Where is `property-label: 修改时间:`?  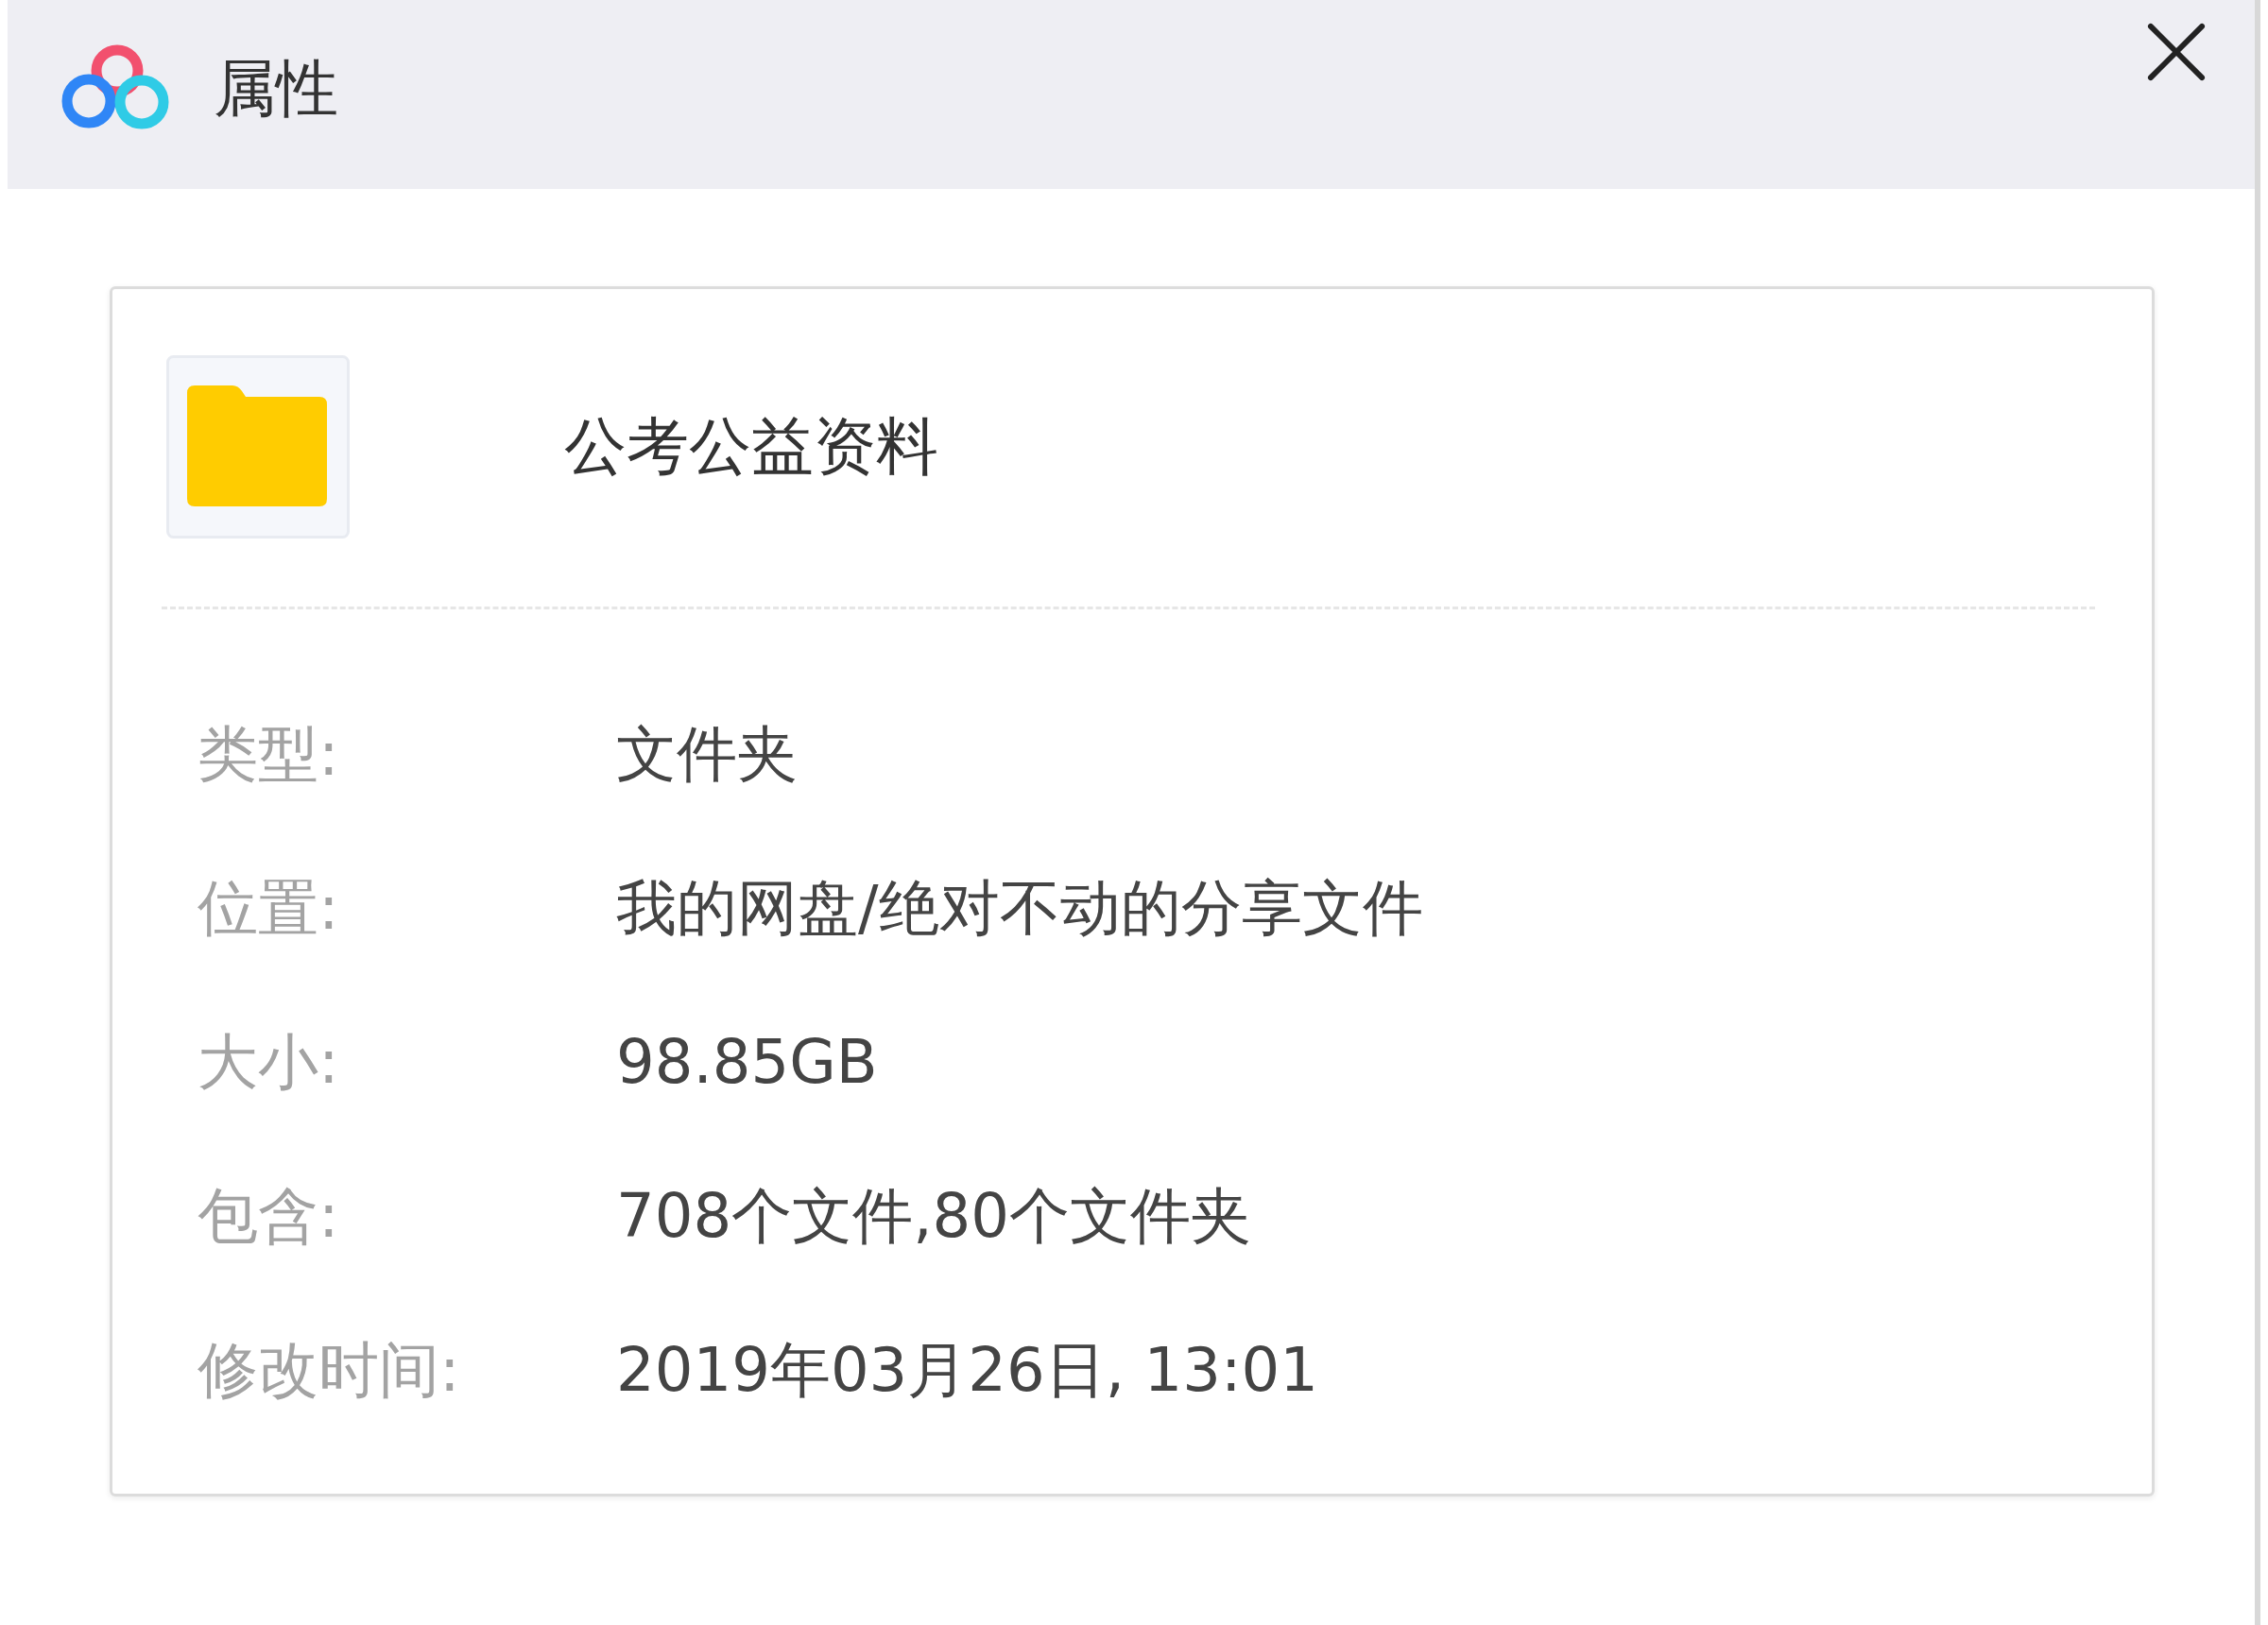 property-label: 修改时间: is located at coordinates (329, 1371).